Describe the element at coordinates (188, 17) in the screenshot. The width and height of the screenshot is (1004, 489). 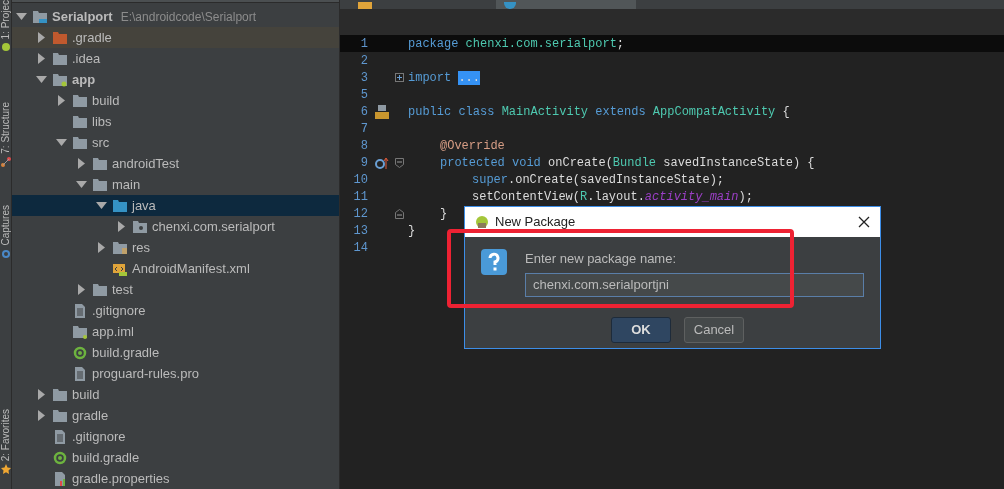
I see `project-path: E:\androidcode\Serialport` at that location.